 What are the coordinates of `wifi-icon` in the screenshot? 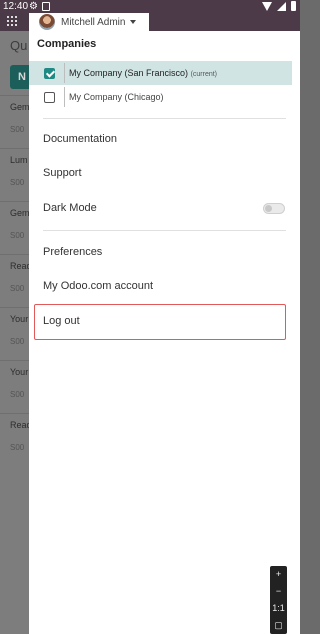 It's located at (267, 6).